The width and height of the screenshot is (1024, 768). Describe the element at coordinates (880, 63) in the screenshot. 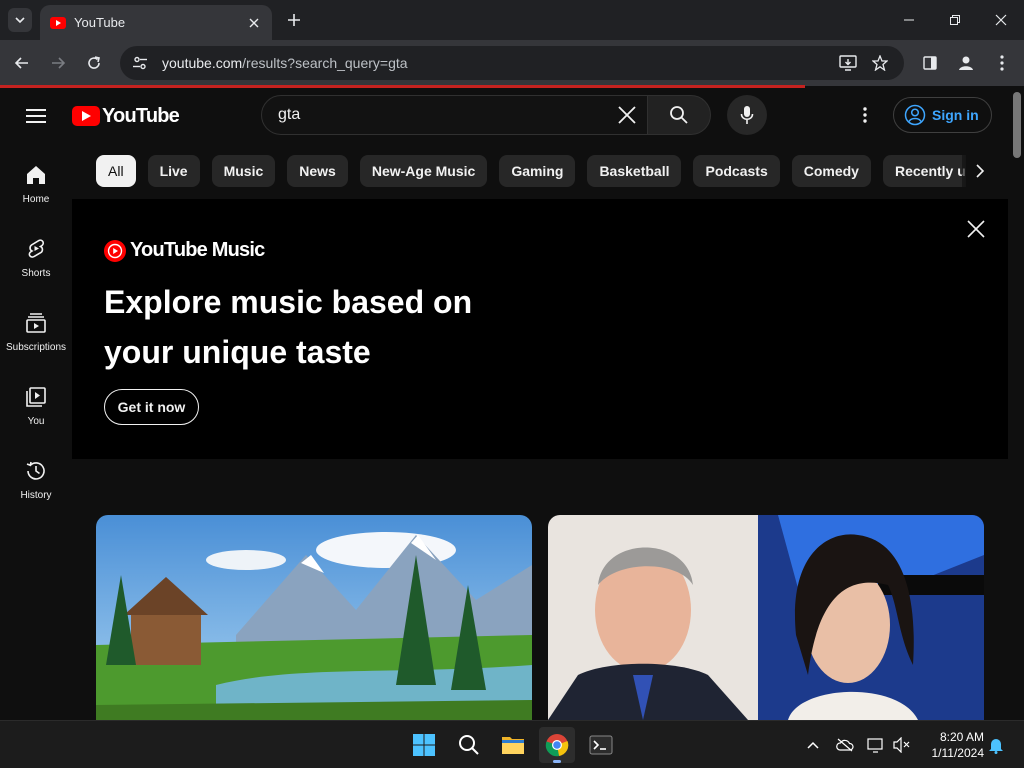

I see `bookmark-star-icon` at that location.